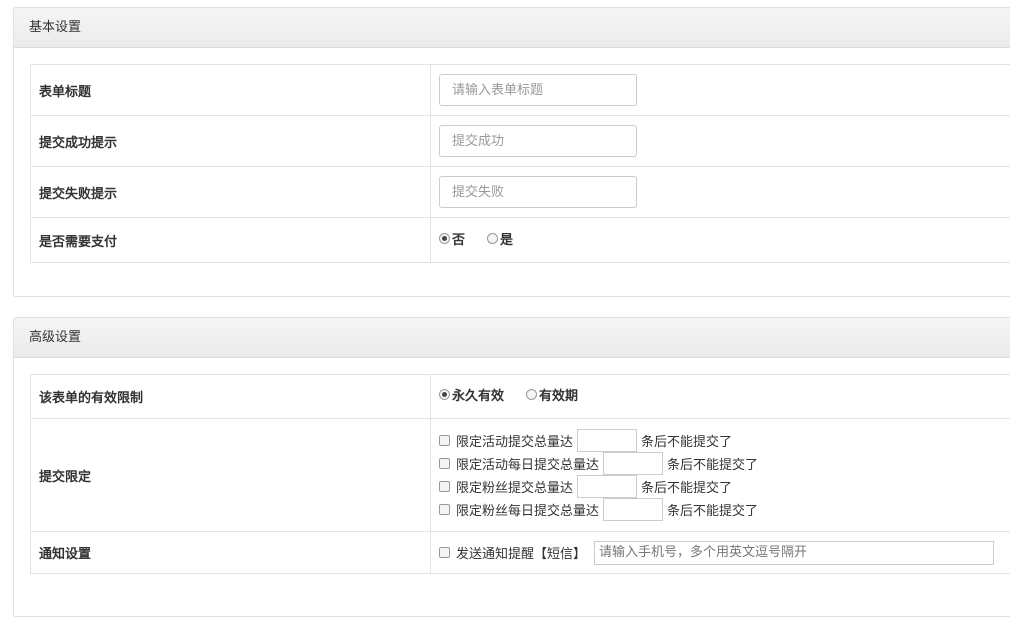 This screenshot has height=617, width=1010. I want to click on fail-tip-row: 提交失败提示, so click(520, 192).